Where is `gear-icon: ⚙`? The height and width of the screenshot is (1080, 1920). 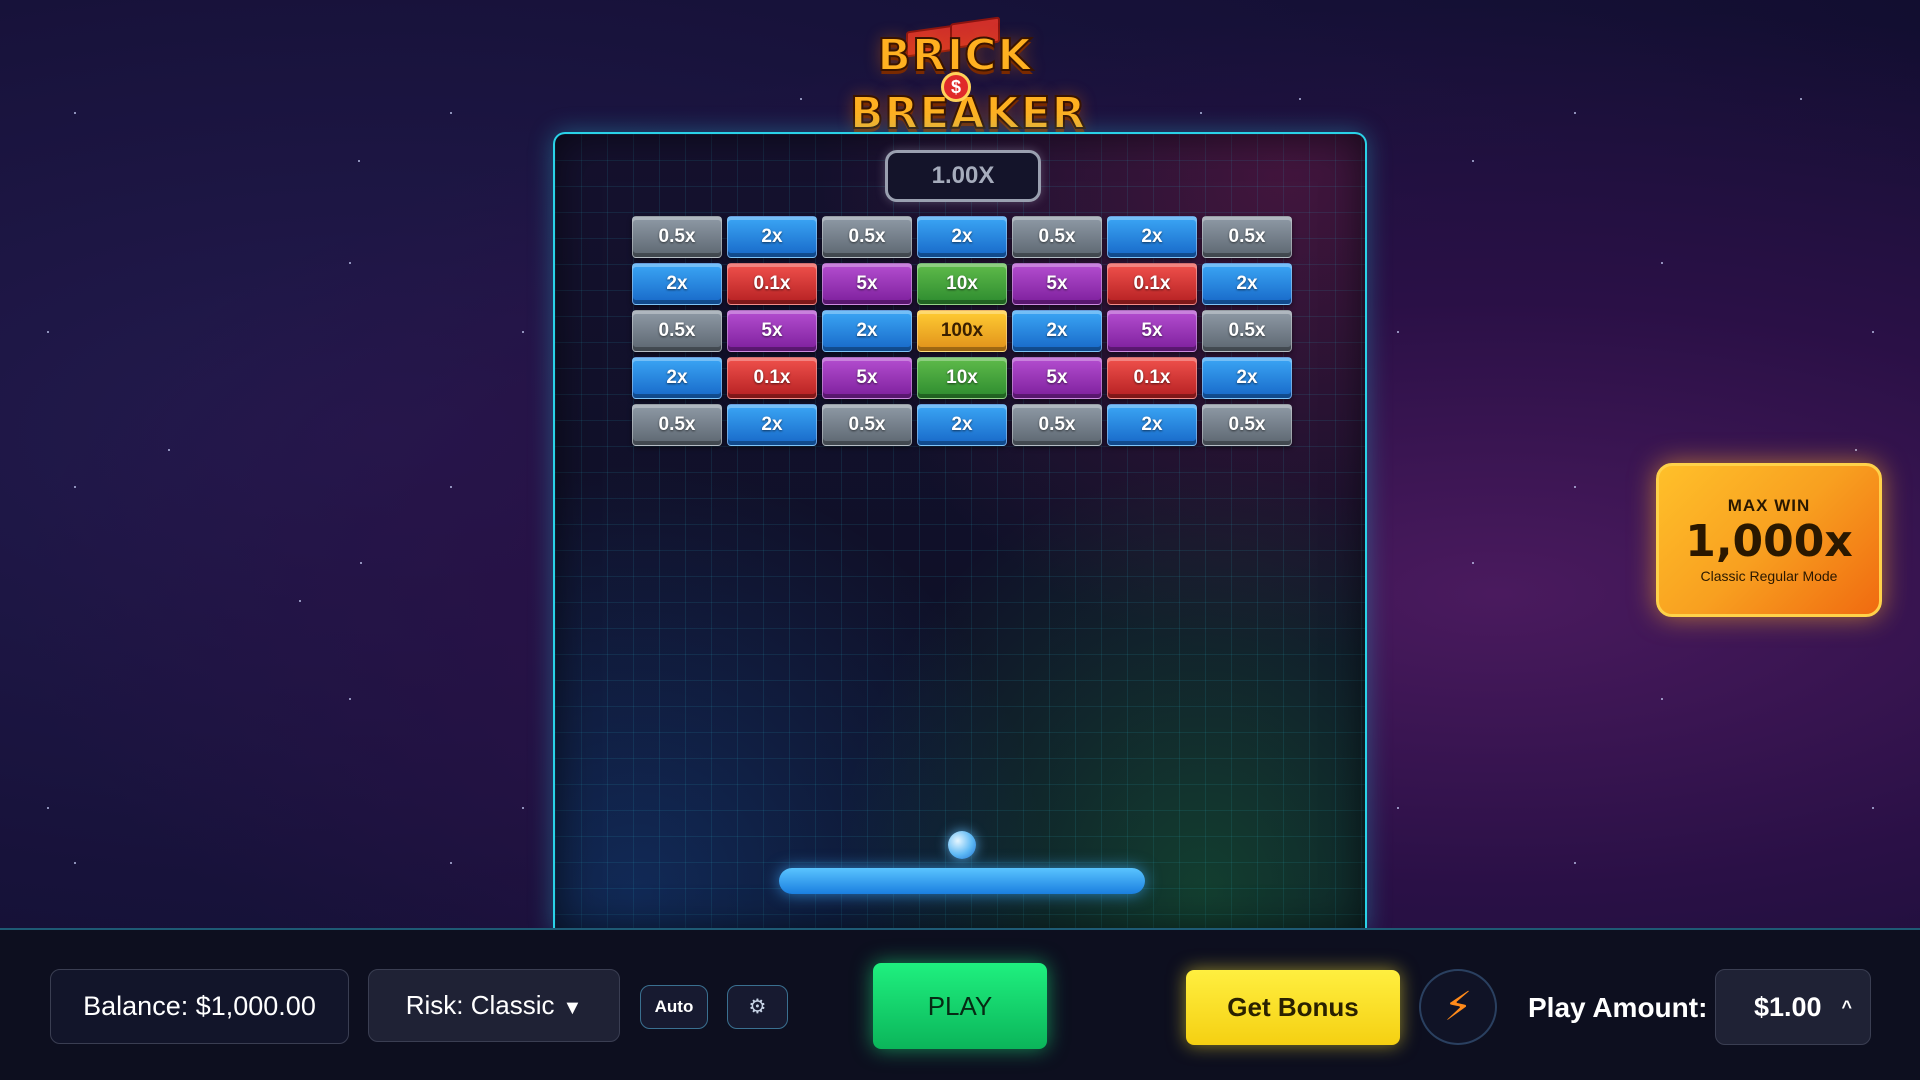
gear-icon: ⚙ is located at coordinates (757, 1007).